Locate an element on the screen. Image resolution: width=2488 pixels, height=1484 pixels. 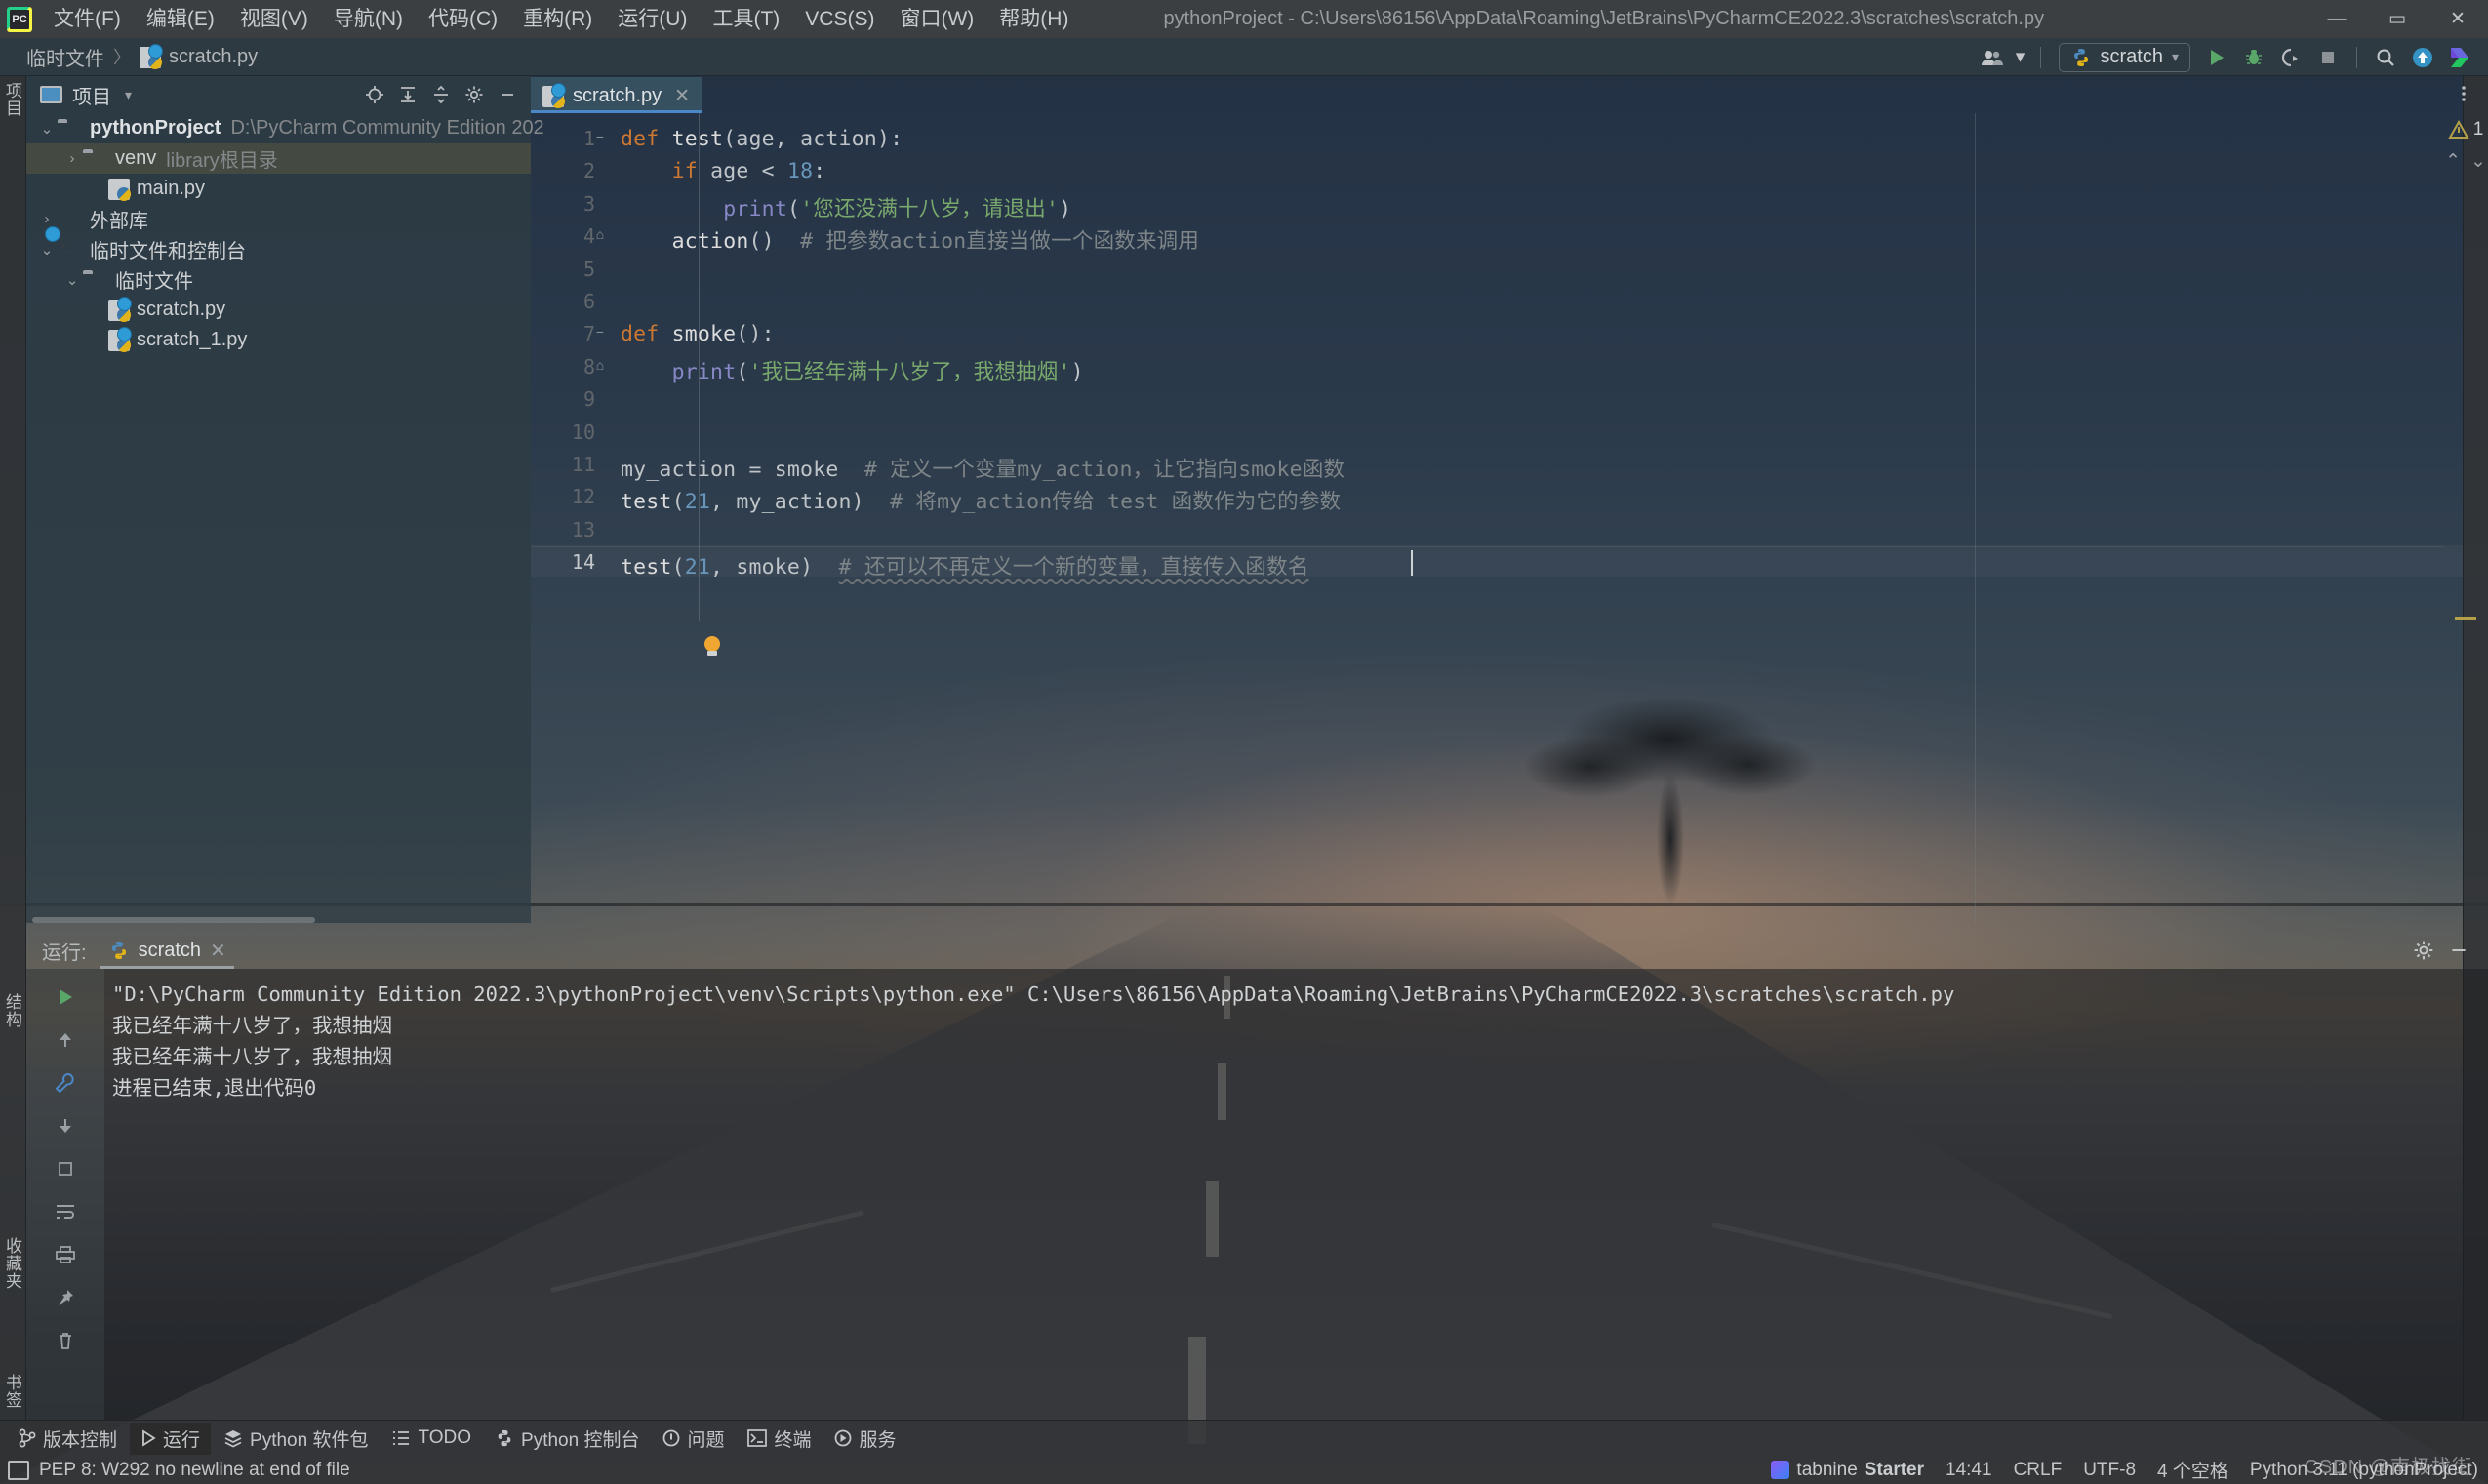
inspection-warning-count: 1 is located at coordinates (2465, 129).